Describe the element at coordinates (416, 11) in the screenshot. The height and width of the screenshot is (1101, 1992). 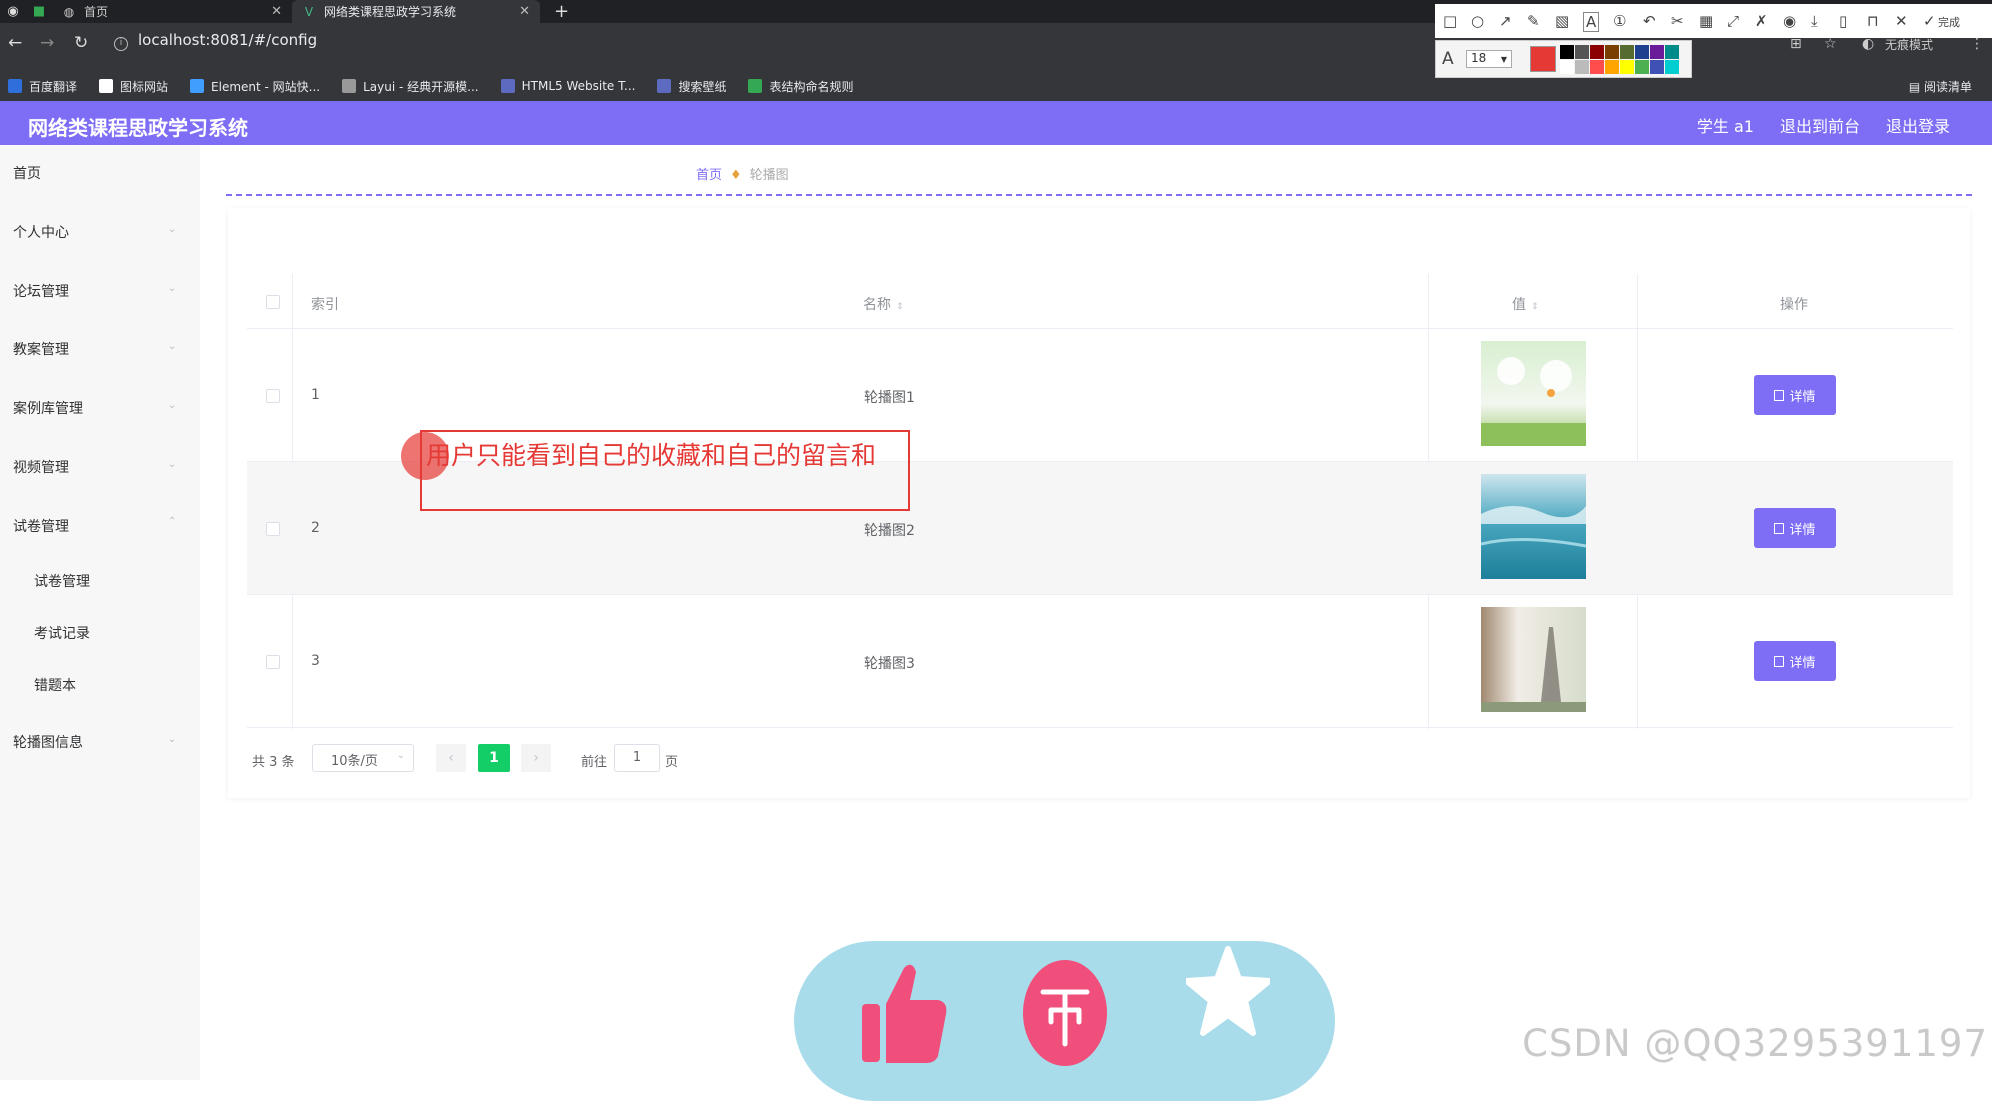
I see `tab-active: V 网络类课程思政学习系统 ✕` at that location.